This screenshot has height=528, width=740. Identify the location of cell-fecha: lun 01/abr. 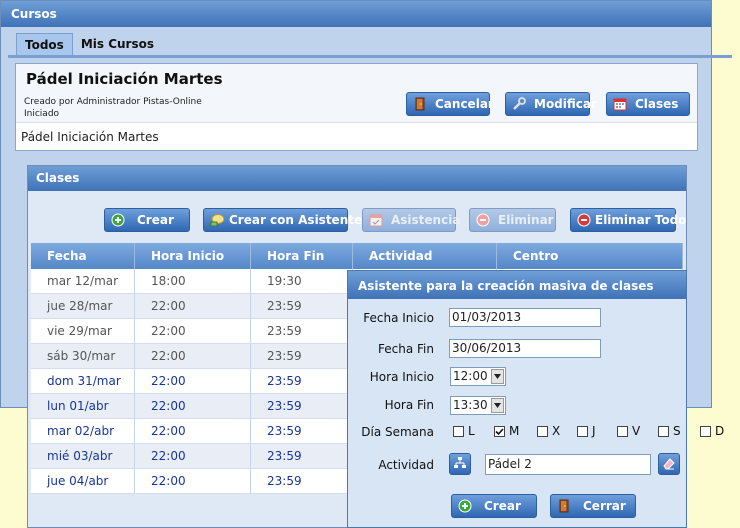
(83, 406).